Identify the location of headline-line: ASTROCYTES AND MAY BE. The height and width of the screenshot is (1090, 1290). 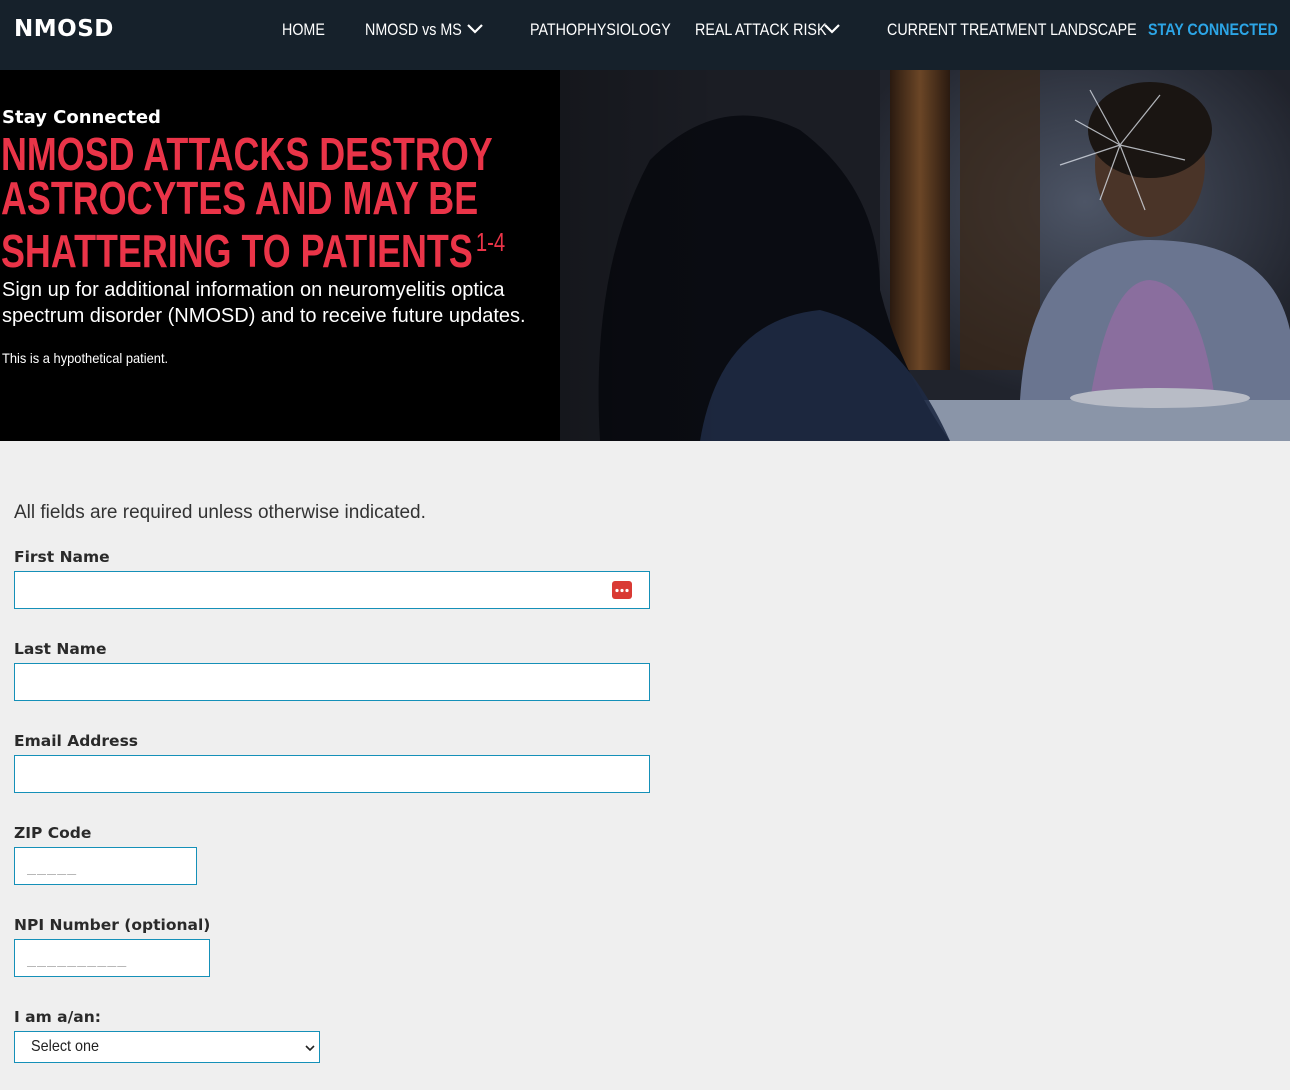
(240, 198).